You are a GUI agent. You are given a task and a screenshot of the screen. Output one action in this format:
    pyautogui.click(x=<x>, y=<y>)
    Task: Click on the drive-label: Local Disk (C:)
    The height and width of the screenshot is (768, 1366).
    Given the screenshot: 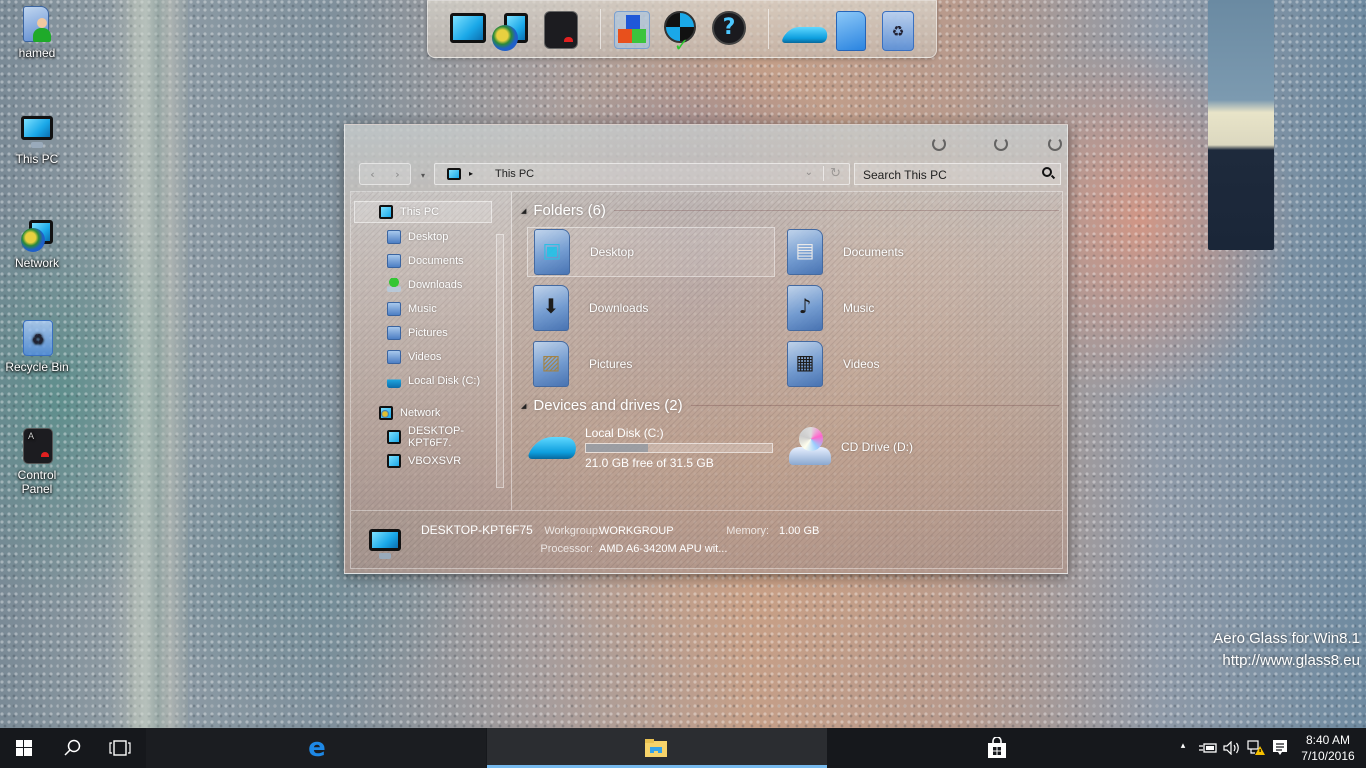 What is the action you would take?
    pyautogui.click(x=624, y=433)
    